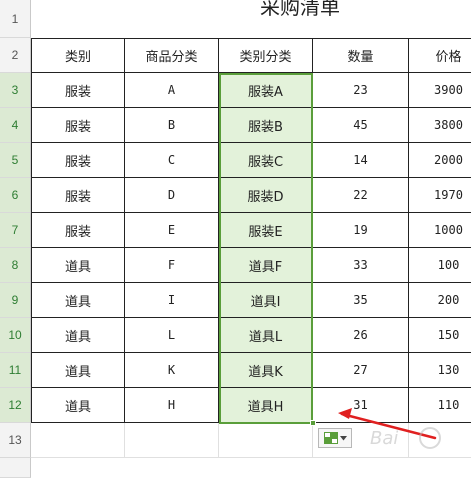 The width and height of the screenshot is (471, 478). I want to click on table-cell: 33, so click(361, 265).